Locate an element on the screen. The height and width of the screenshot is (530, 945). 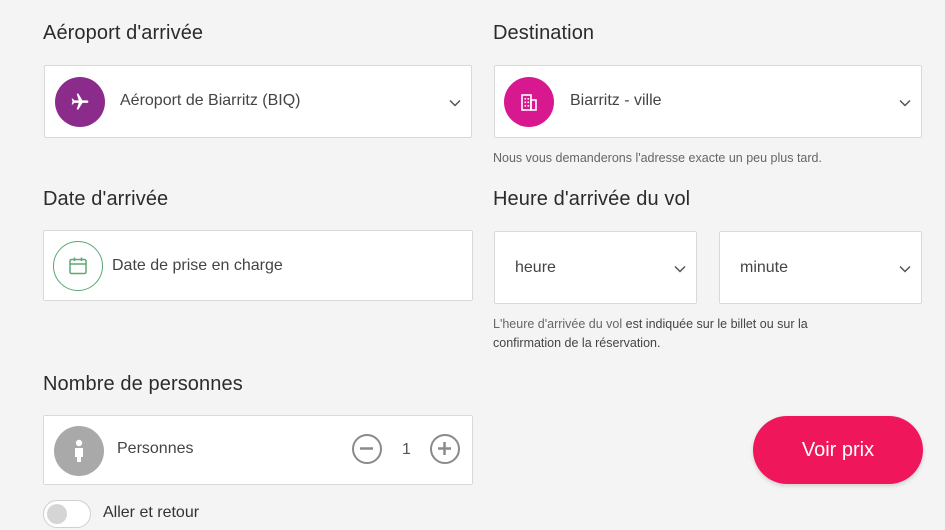
destination-select: Biarritz - ville is located at coordinates (708, 101).